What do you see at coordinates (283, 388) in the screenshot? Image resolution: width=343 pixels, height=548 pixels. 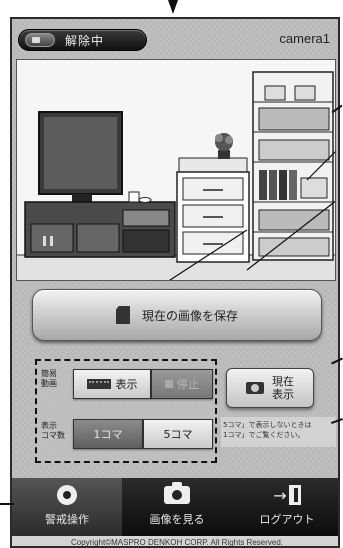 I see `show-current-label: 現在 表示` at bounding box center [283, 388].